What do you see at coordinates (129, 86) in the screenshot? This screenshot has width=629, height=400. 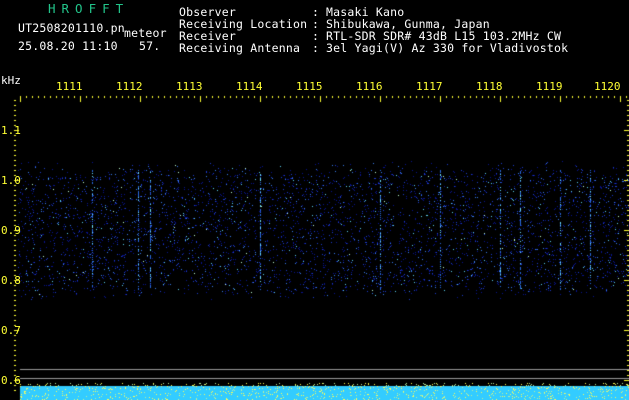 I see `time-tick-label: 1112` at bounding box center [129, 86].